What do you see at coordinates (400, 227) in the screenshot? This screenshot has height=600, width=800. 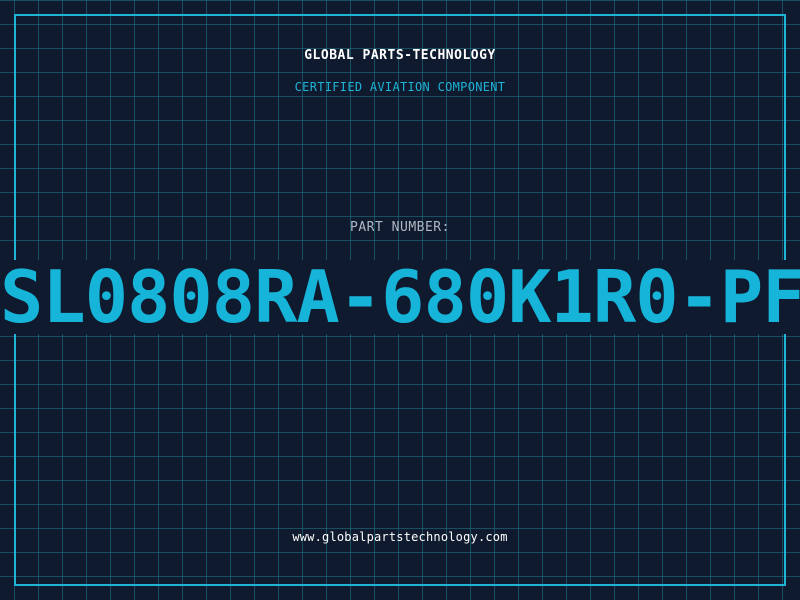 I see `part-number-label: PART NUMBER:` at bounding box center [400, 227].